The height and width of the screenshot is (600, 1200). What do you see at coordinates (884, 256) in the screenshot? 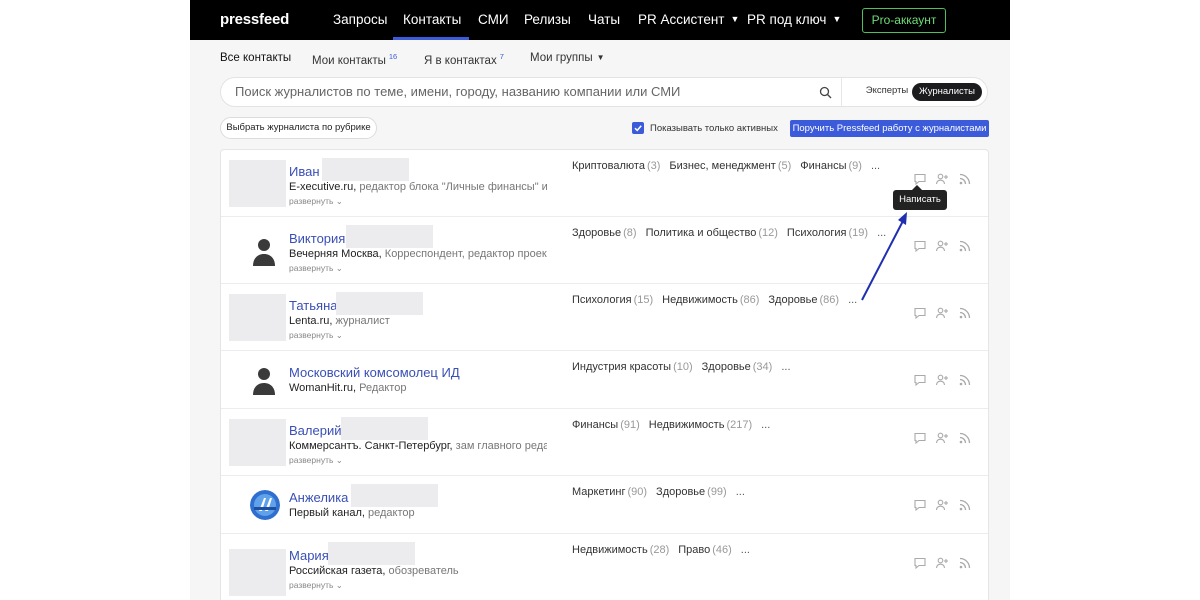
I see `annotation-arrow` at bounding box center [884, 256].